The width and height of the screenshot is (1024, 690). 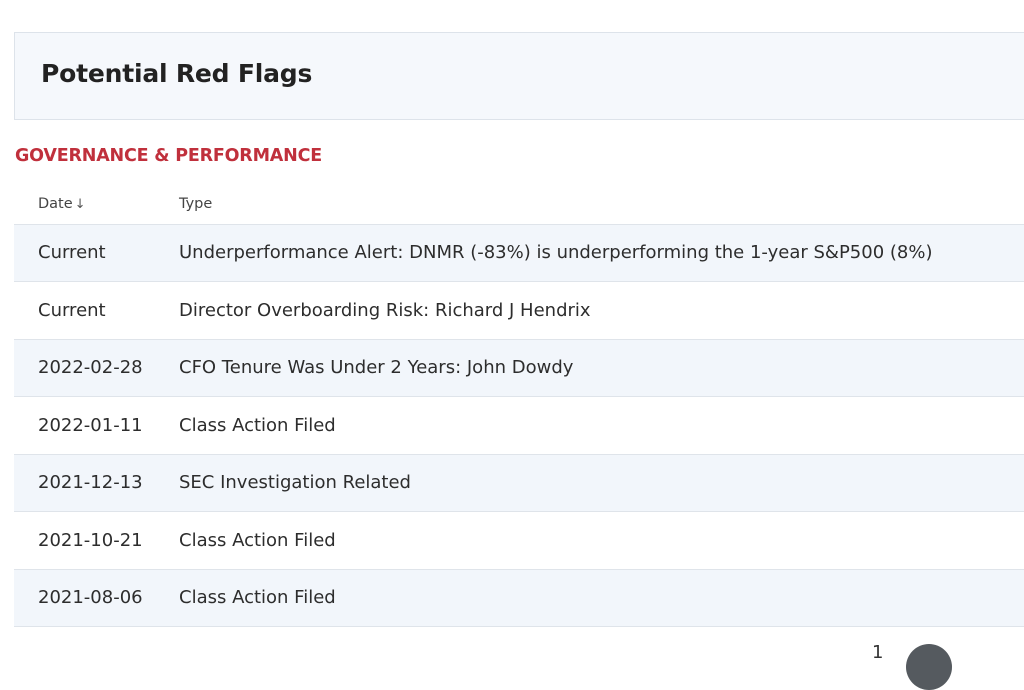 I want to click on column-header-date: Date ↓, so click(x=96, y=204).